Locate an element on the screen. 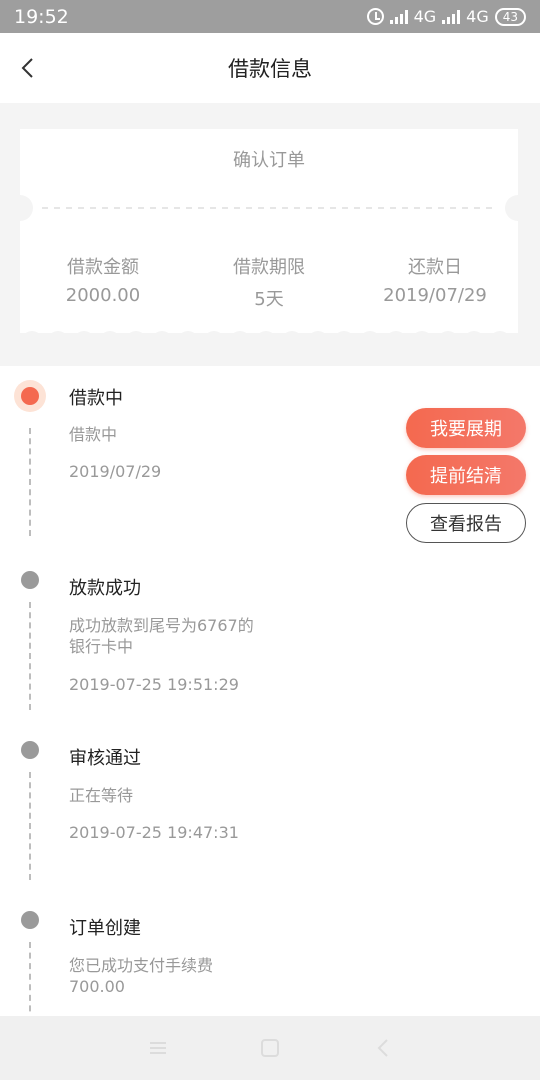  view-report-button: 查看报告 is located at coordinates (466, 523).